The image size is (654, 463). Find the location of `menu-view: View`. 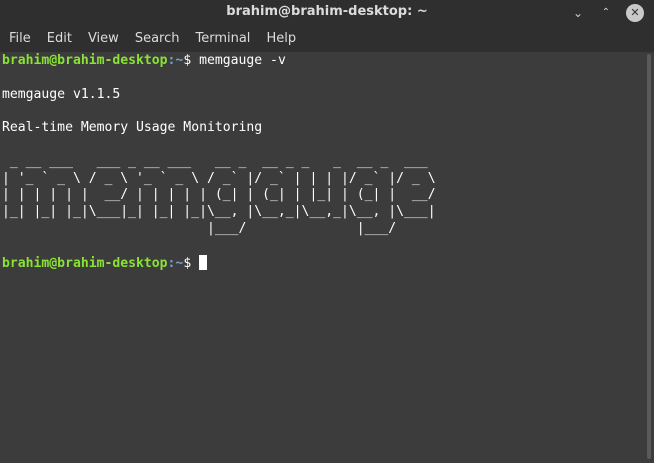

menu-view: View is located at coordinates (103, 39).